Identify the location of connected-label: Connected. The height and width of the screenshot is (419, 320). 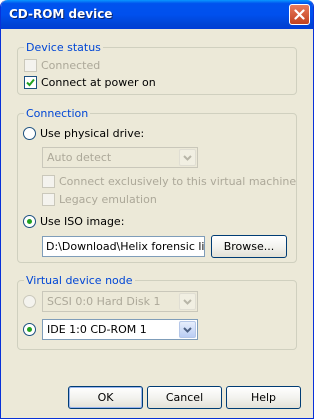
(71, 65).